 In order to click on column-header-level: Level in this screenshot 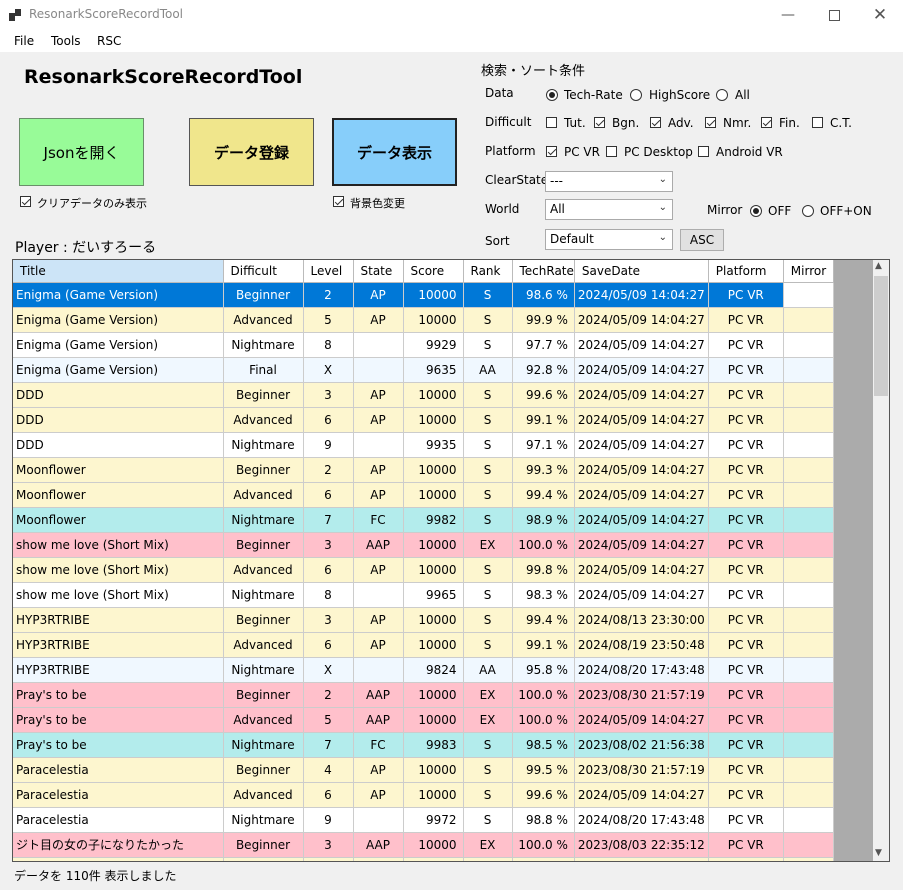, I will do `click(328, 271)`.